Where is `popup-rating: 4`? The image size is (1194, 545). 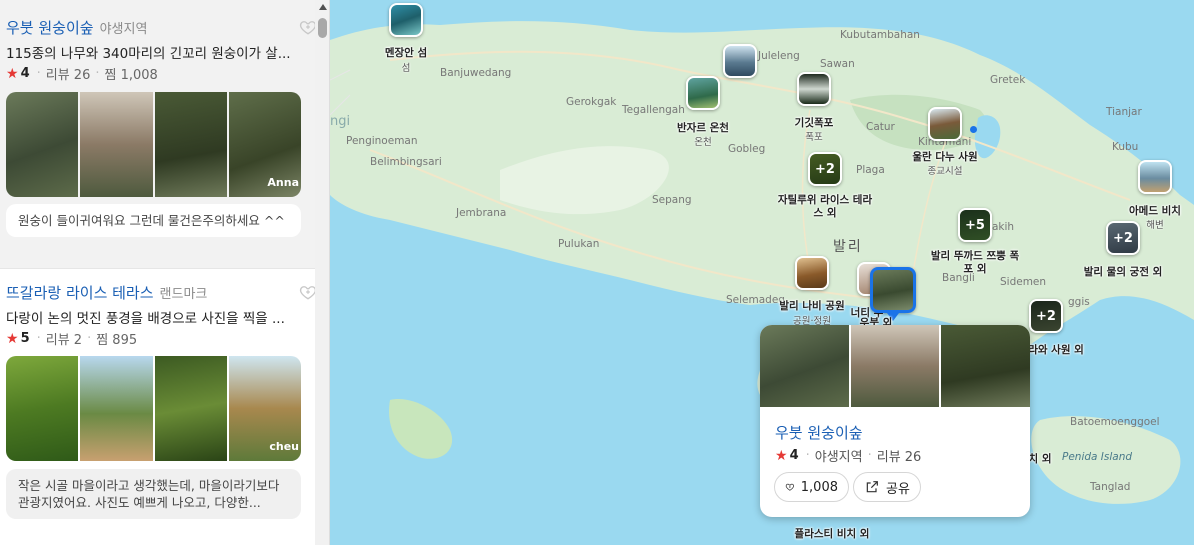
popup-rating: 4 is located at coordinates (794, 455).